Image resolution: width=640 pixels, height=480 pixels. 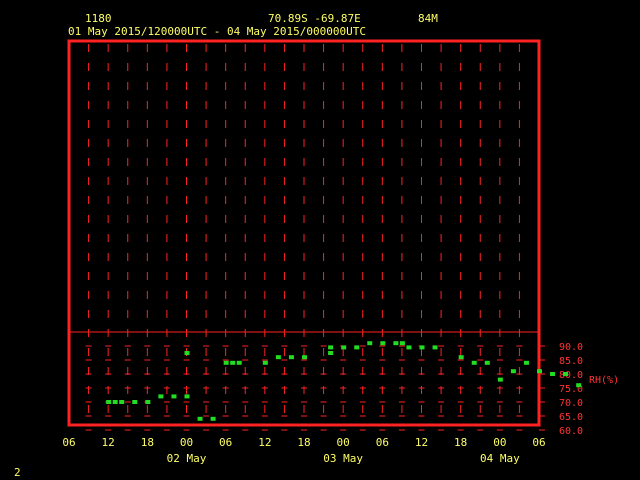 I want to click on x-date-label: 03 May, so click(x=343, y=458).